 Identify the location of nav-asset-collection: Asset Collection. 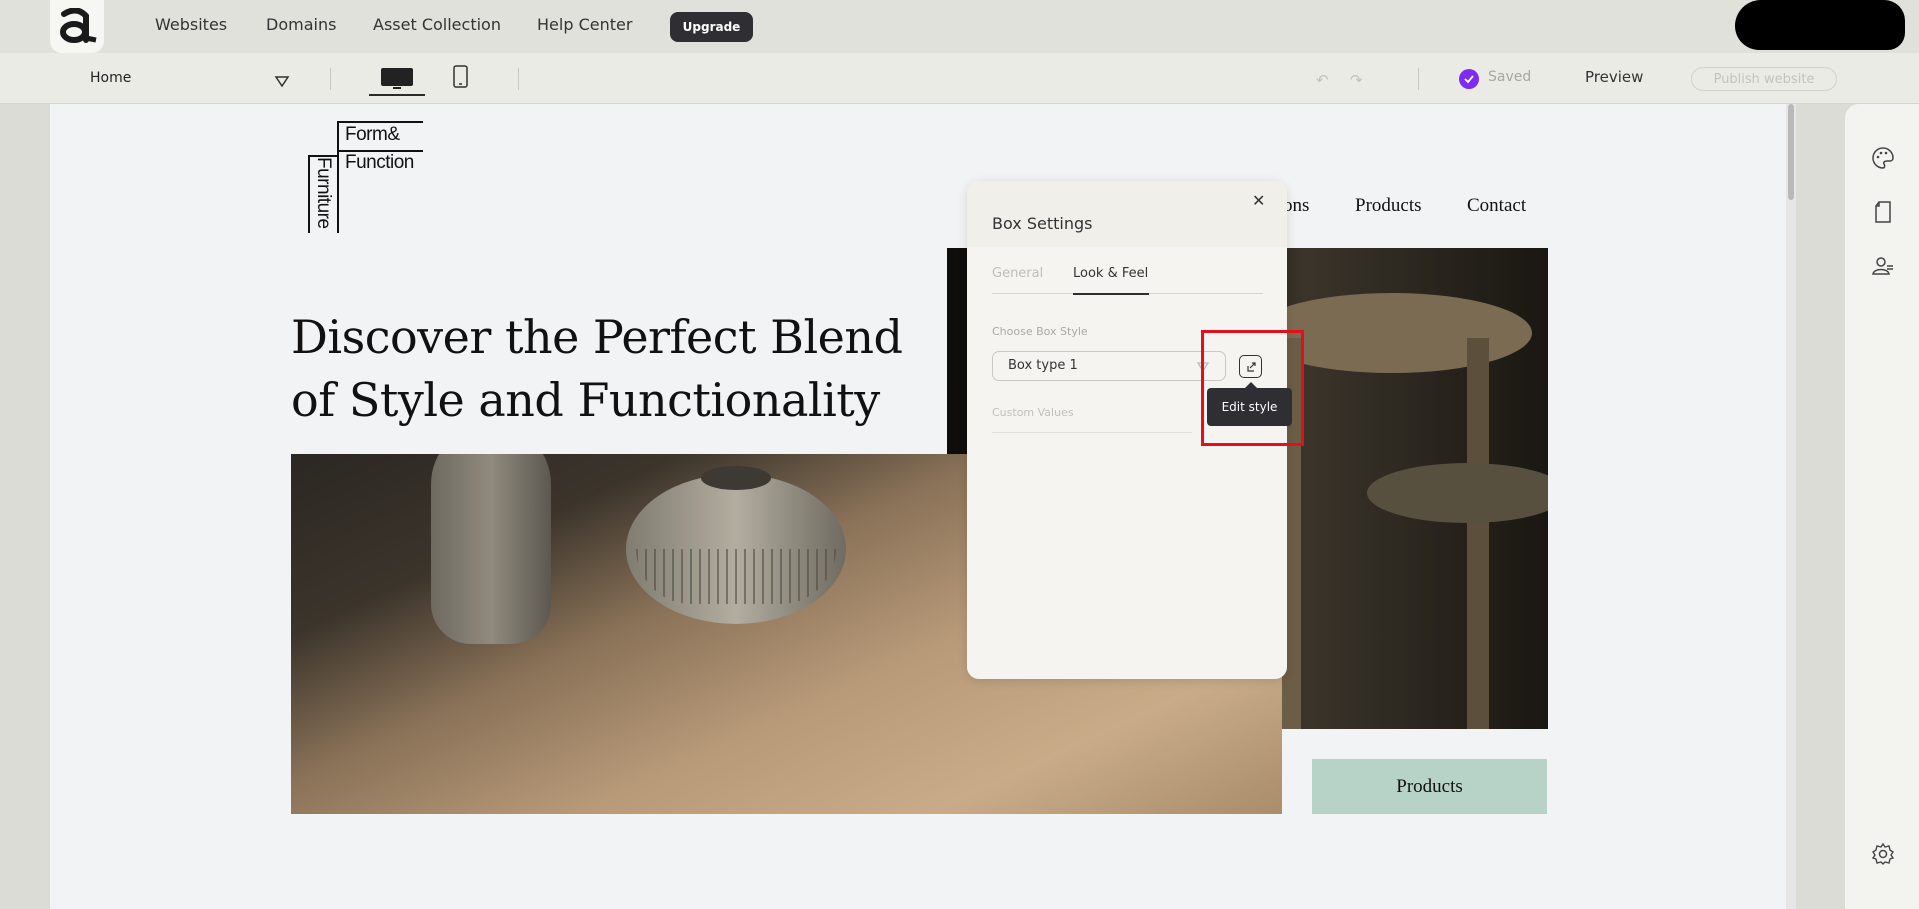
(437, 24).